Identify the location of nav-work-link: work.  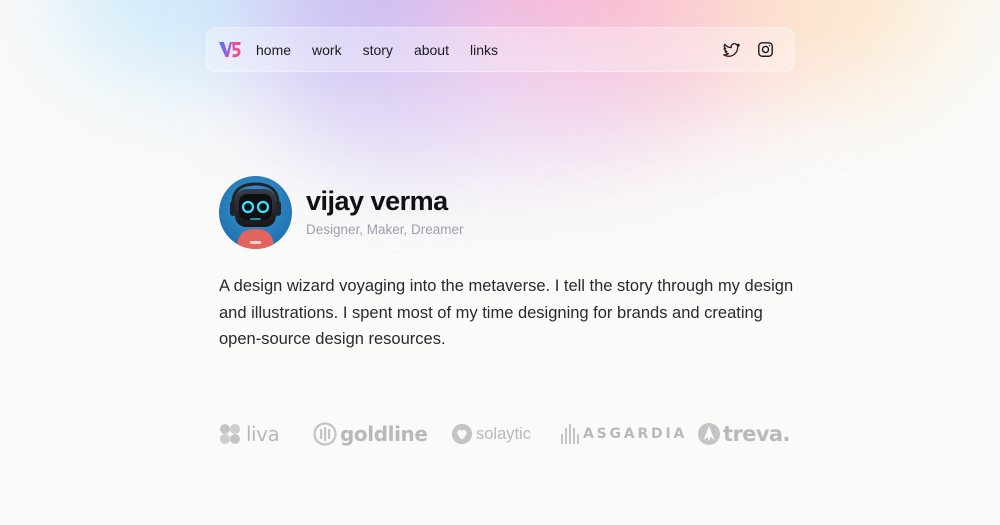
(327, 50).